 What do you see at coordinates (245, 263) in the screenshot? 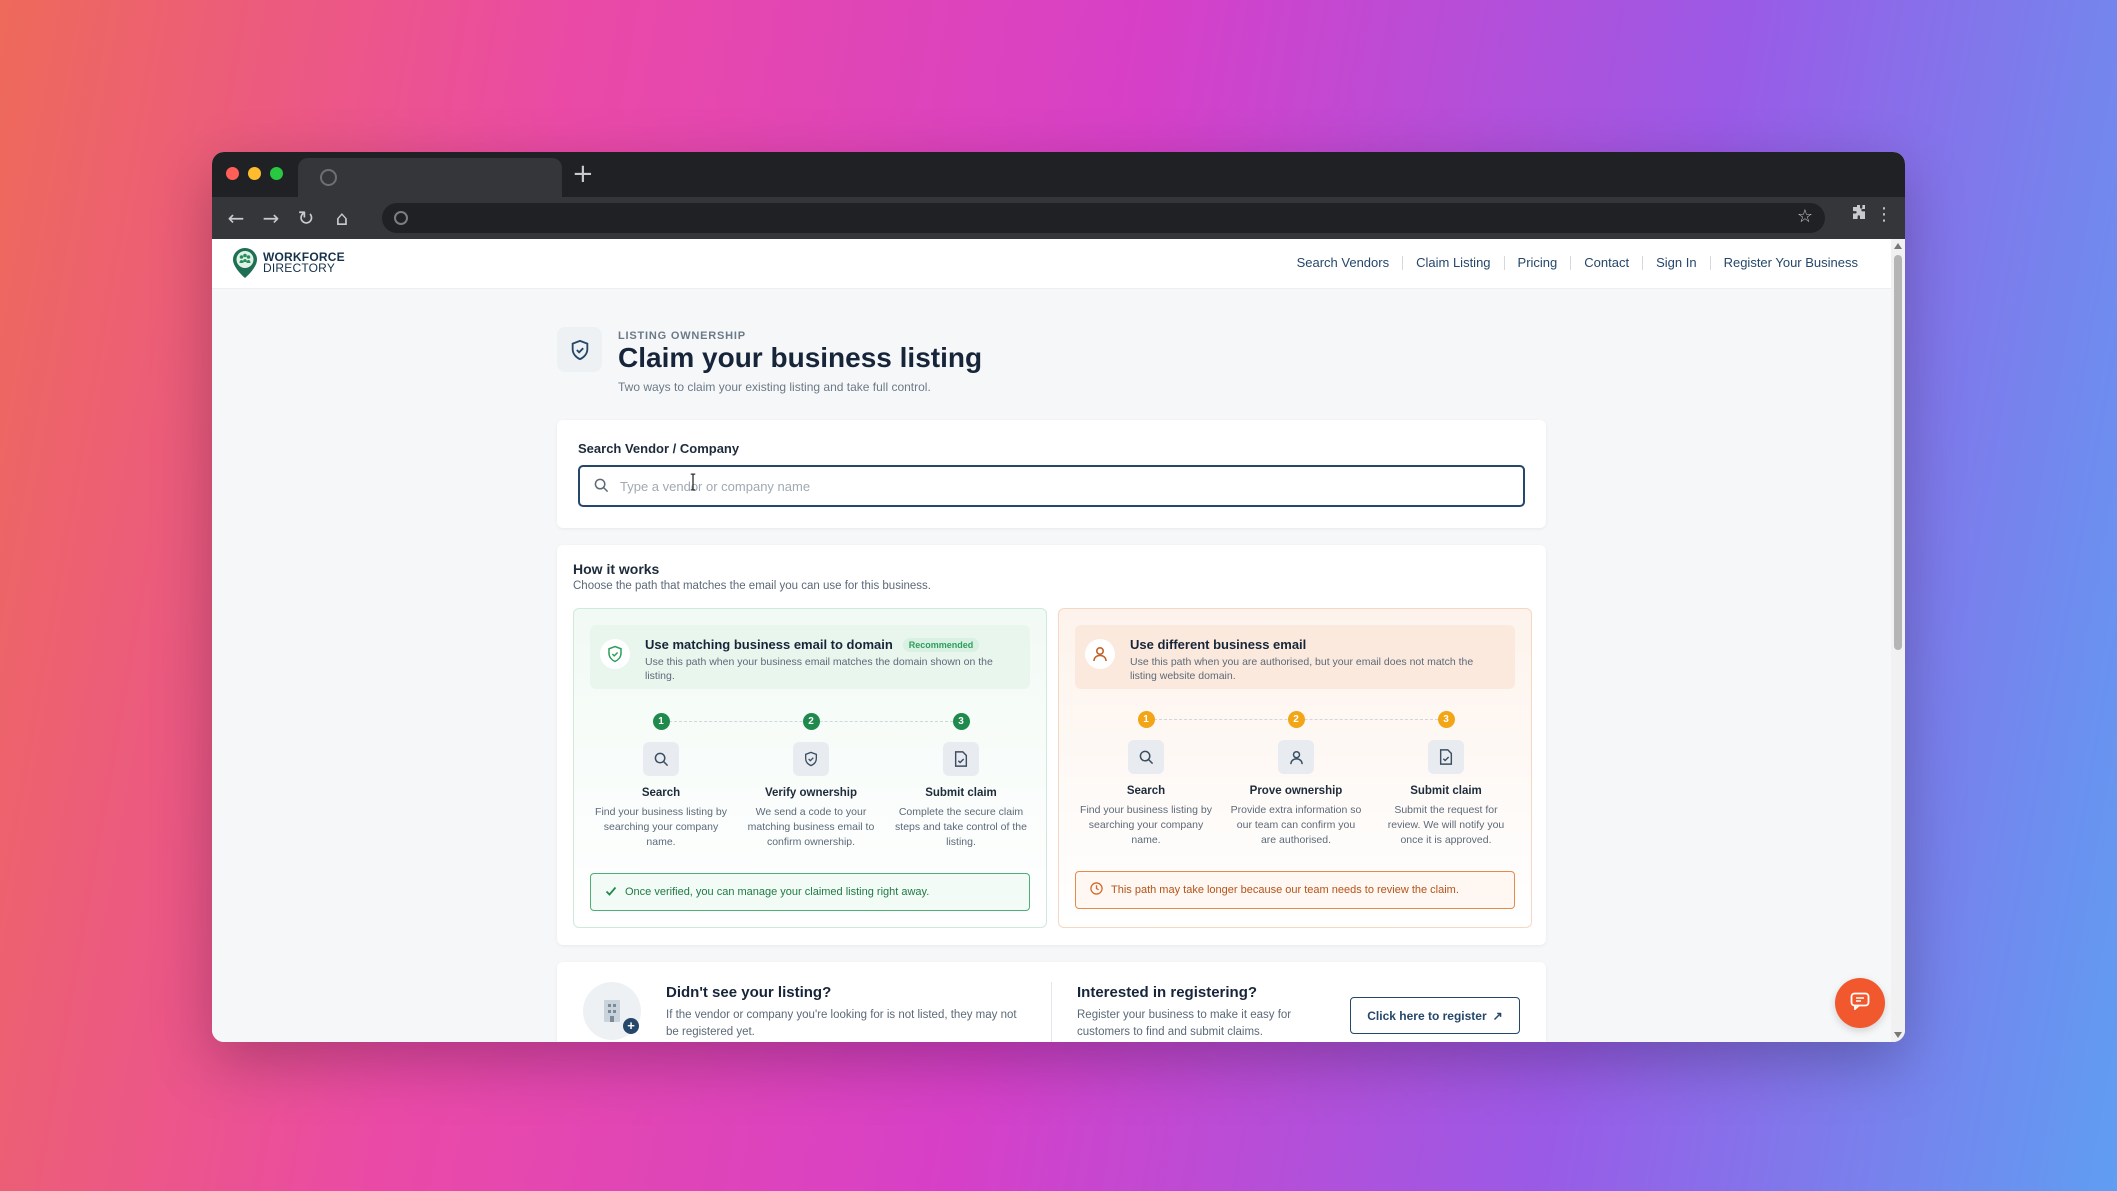
I see `logo-pin-icon` at bounding box center [245, 263].